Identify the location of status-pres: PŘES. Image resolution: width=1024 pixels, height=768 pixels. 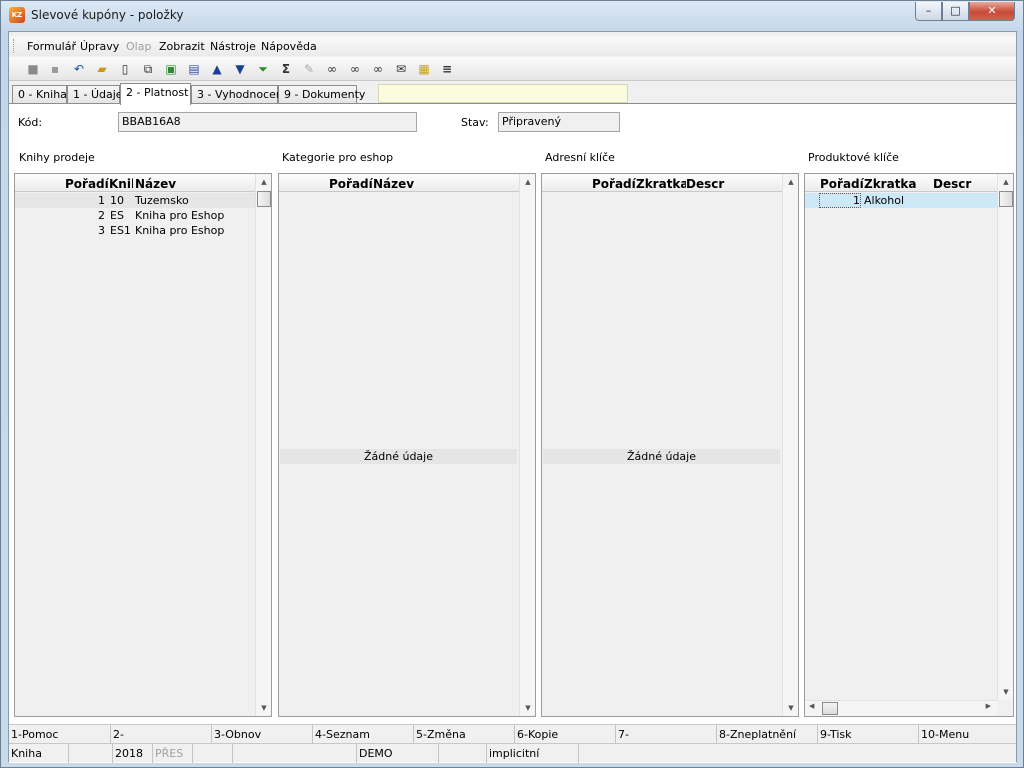
(173, 753).